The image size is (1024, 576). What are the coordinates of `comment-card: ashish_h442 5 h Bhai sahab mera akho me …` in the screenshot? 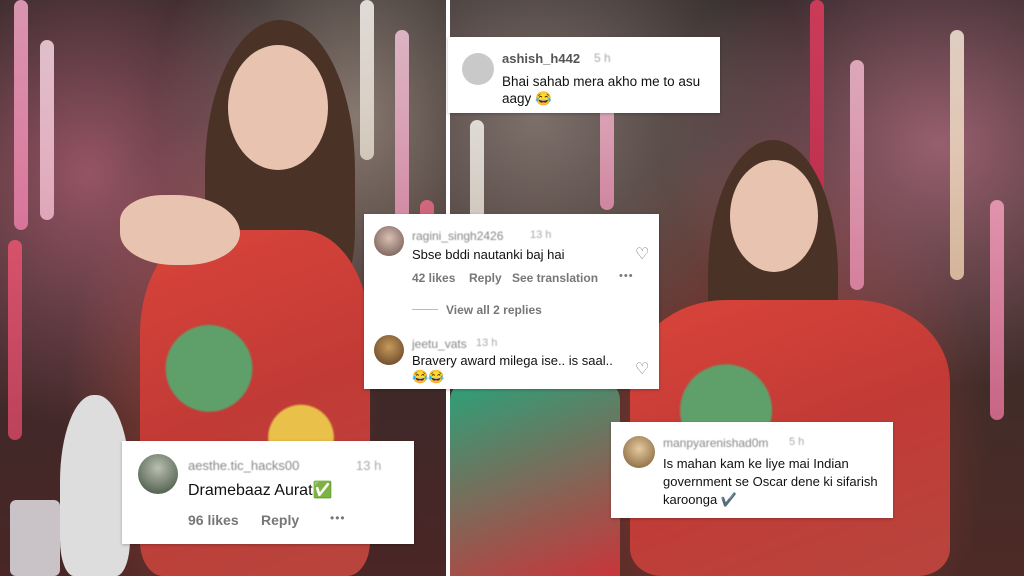 It's located at (584, 75).